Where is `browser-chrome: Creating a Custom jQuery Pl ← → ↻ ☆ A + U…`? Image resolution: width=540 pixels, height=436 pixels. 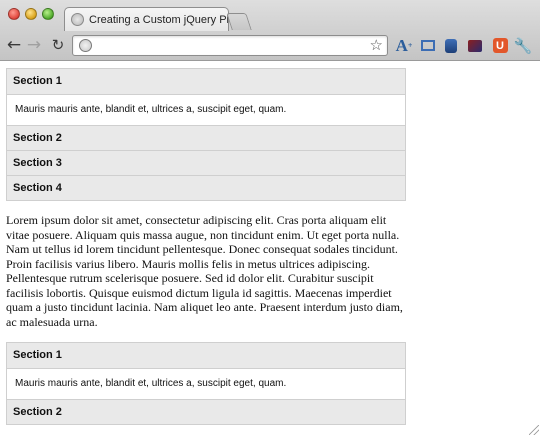 browser-chrome: Creating a Custom jQuery Pl ← → ↻ ☆ A + U… is located at coordinates (270, 30).